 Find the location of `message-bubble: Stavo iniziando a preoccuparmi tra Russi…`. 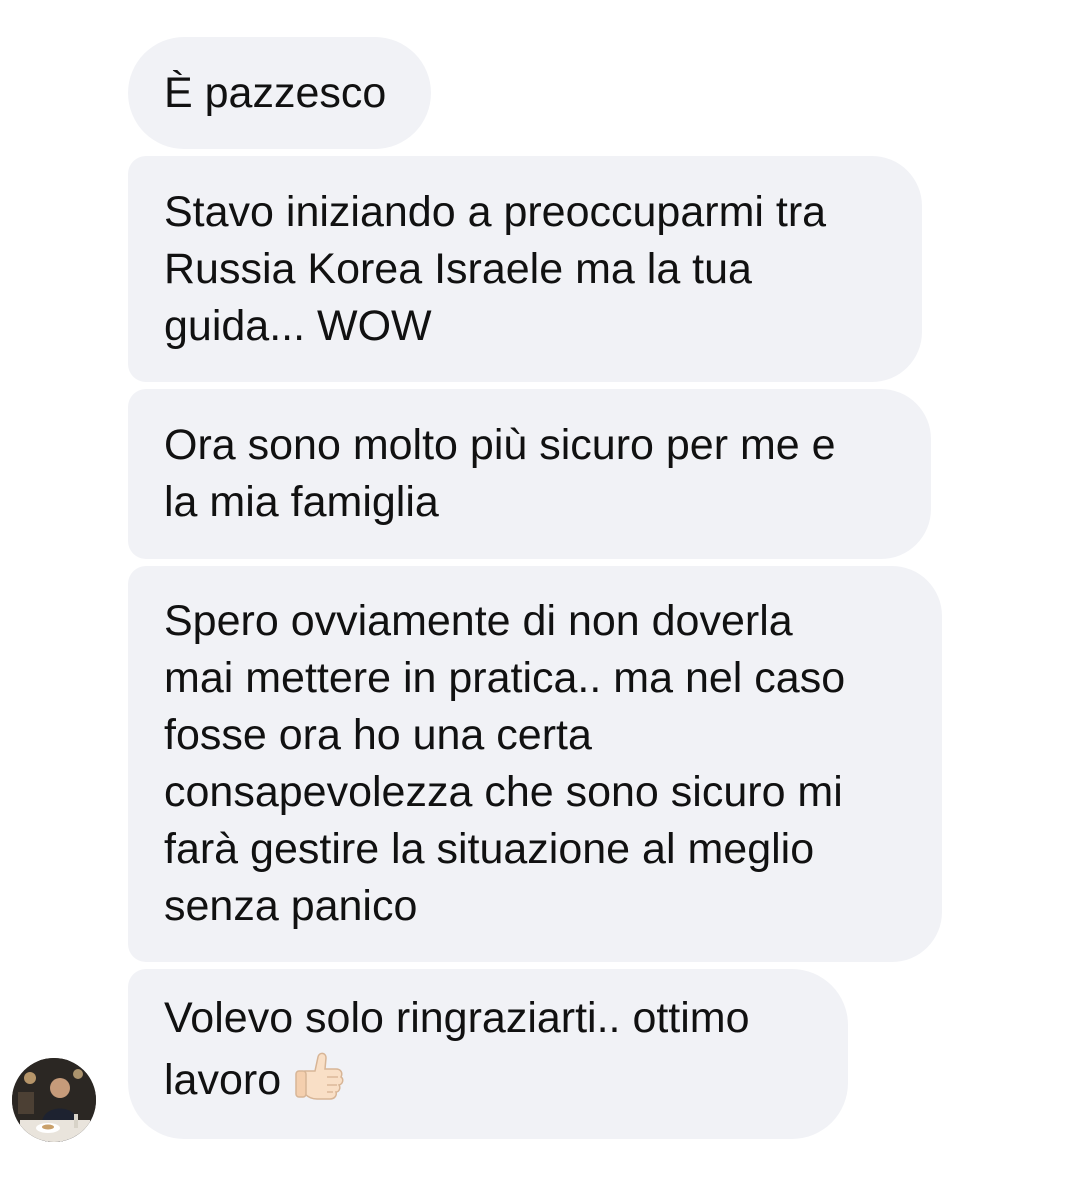

message-bubble: Stavo iniziando a preoccuparmi tra Russi… is located at coordinates (525, 269).